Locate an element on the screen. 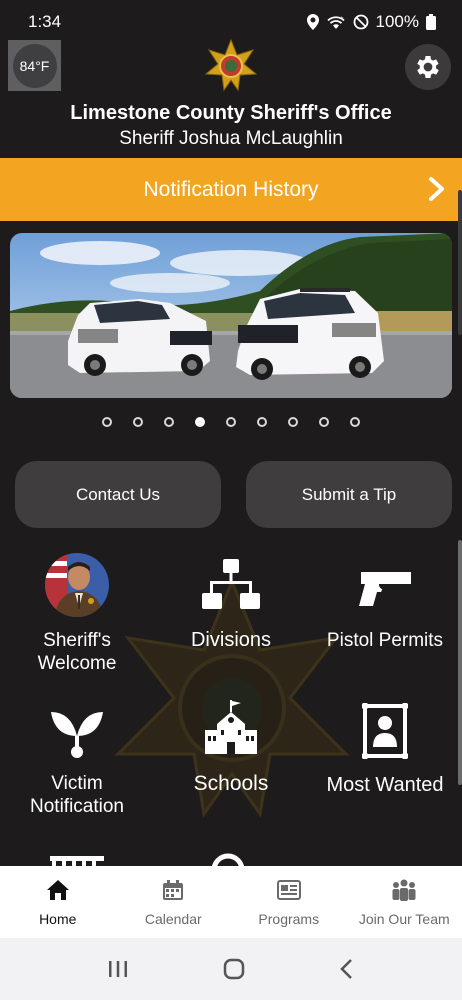  tile-pistol-permits: Pistol Permits is located at coordinates (385, 611).